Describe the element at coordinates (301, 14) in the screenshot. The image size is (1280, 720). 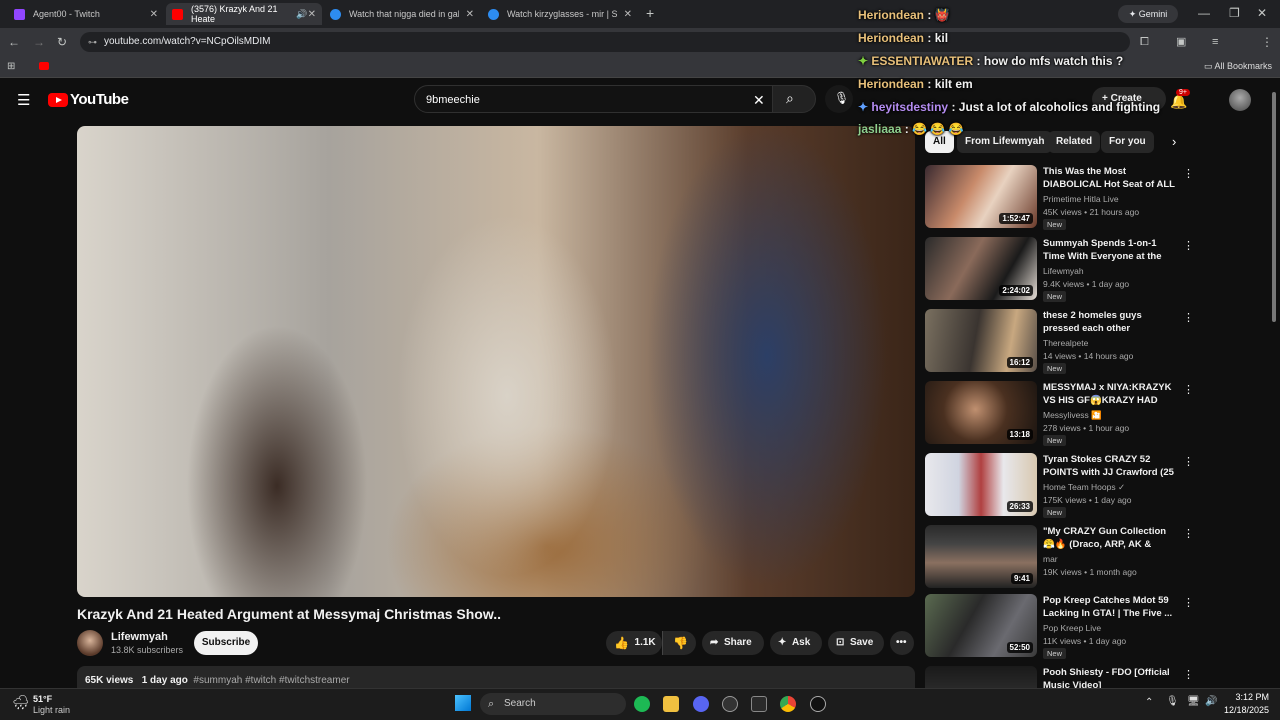
I see `speaker-icon: 🔊` at that location.